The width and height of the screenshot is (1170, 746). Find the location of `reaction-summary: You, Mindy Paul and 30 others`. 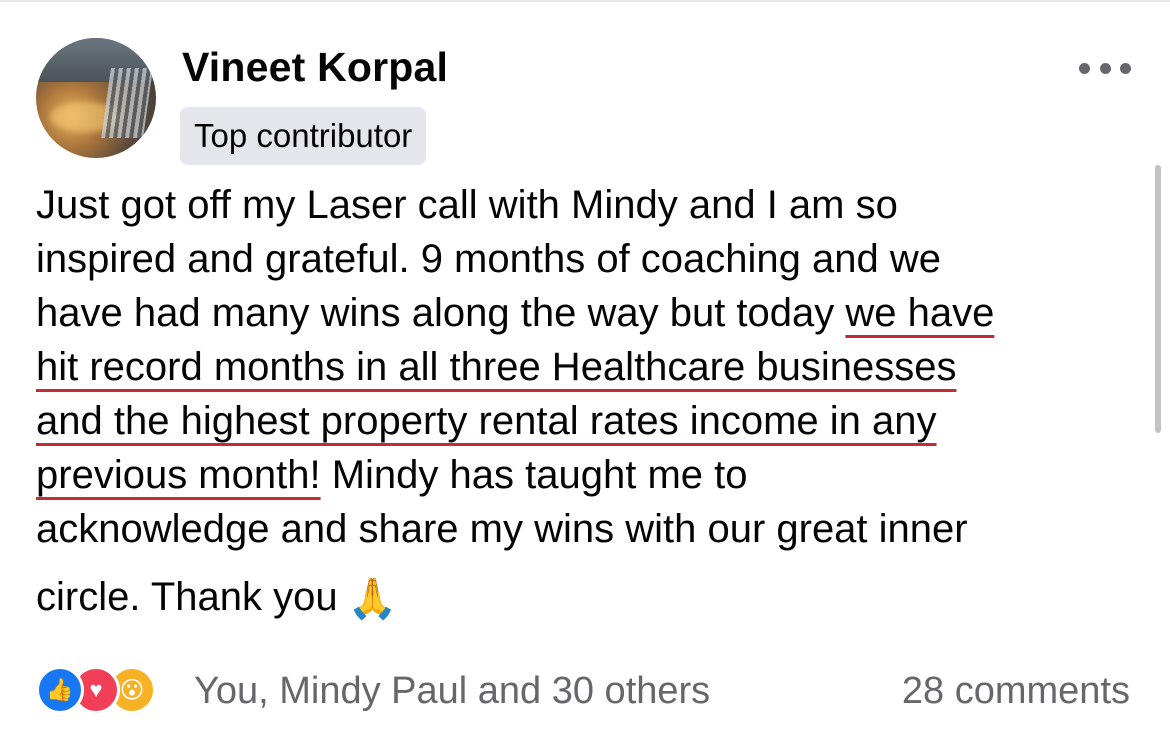

reaction-summary: You, Mindy Paul and 30 others is located at coordinates (452, 691).